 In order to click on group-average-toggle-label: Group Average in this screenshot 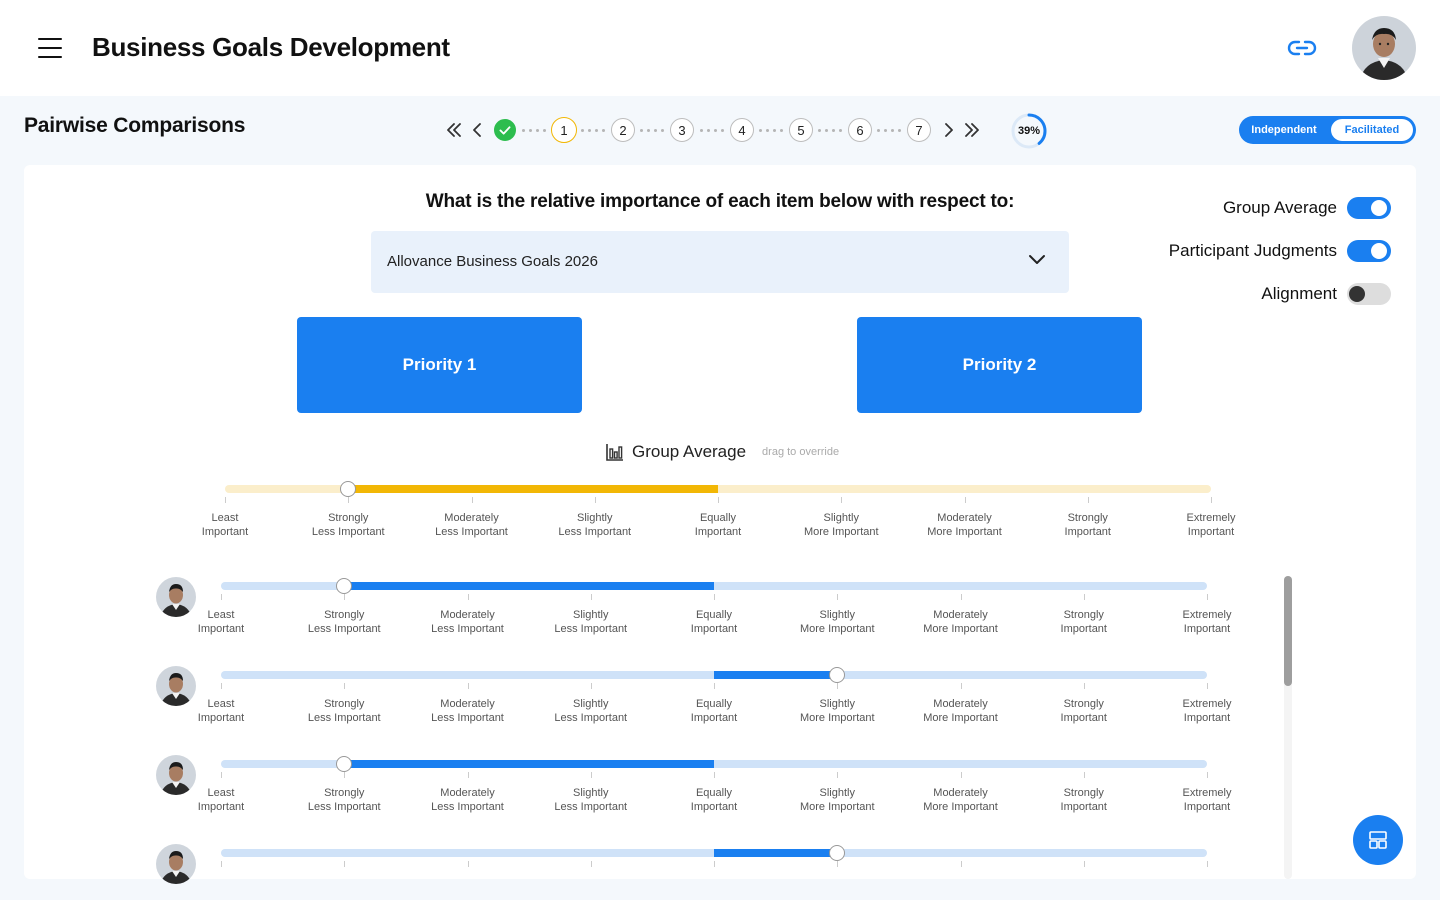, I will do `click(1279, 207)`.